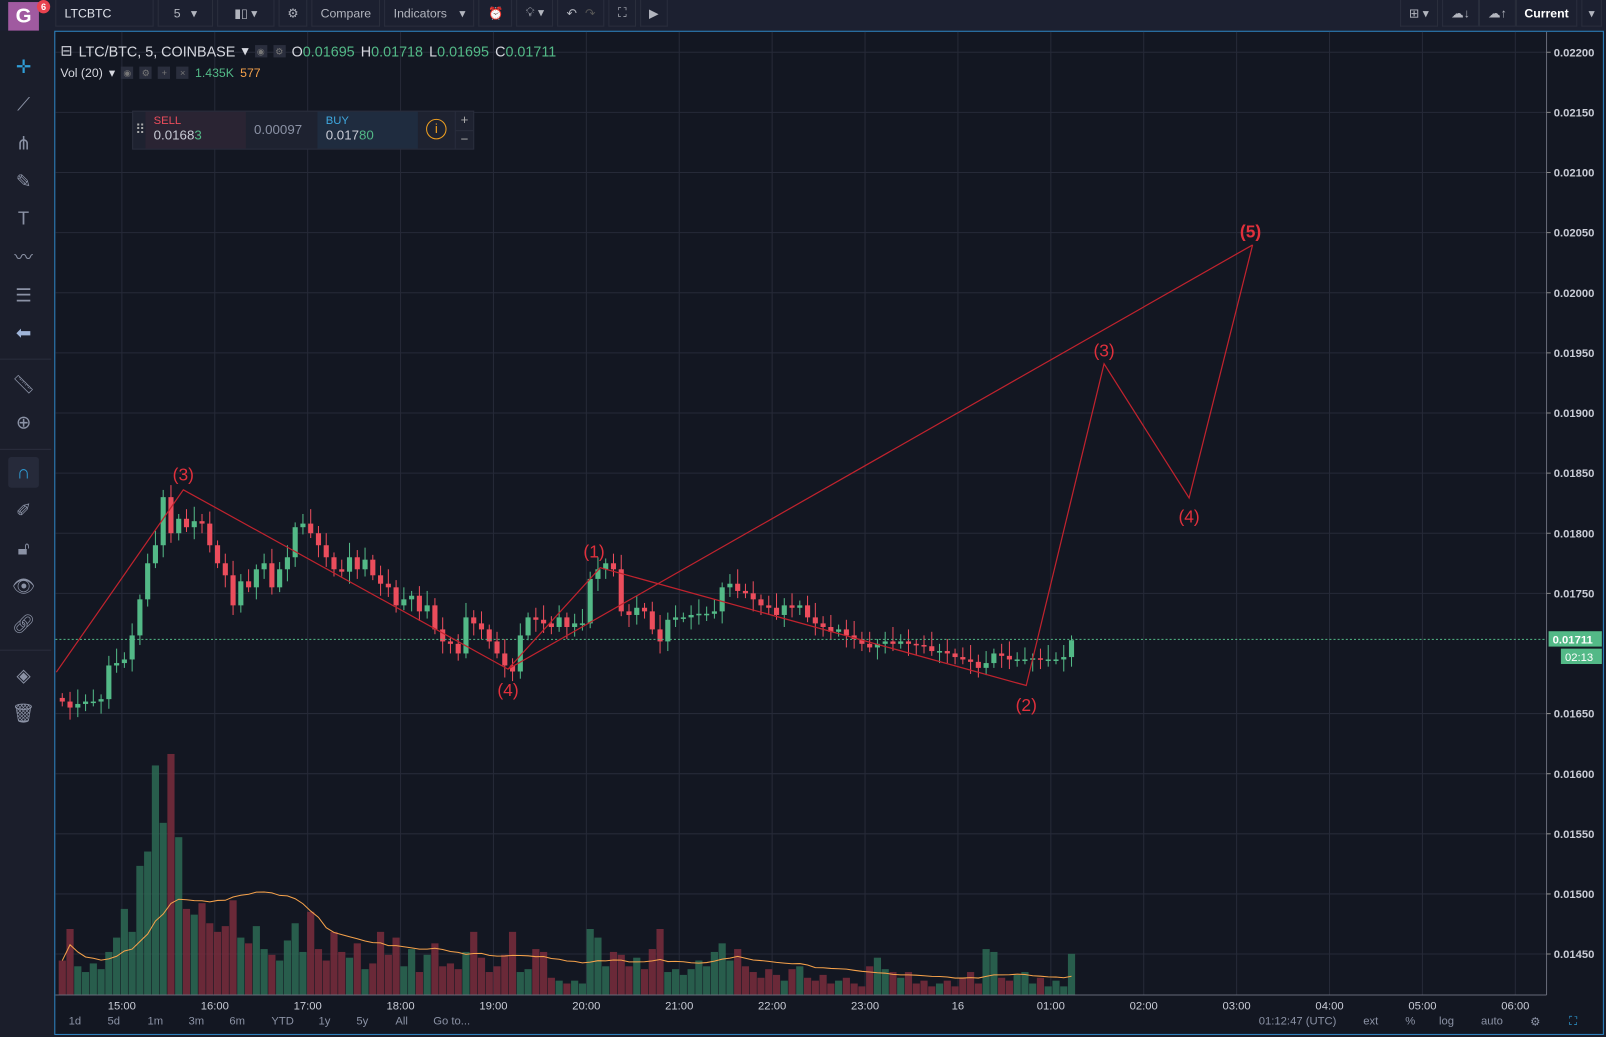  I want to click on unlock-icon: 🔓︎, so click(23, 548).